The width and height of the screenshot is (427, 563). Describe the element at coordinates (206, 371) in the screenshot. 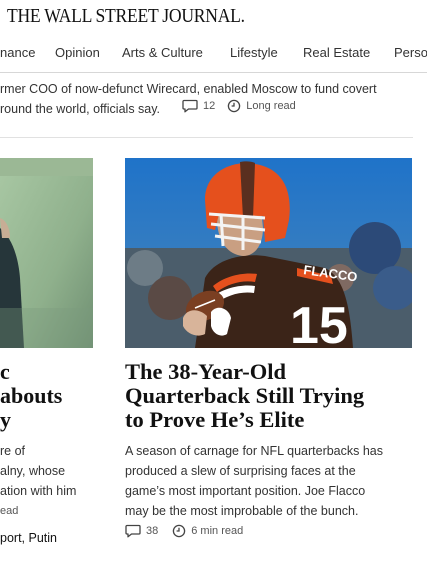

I see `headline-line: The 38-Year-Old` at that location.